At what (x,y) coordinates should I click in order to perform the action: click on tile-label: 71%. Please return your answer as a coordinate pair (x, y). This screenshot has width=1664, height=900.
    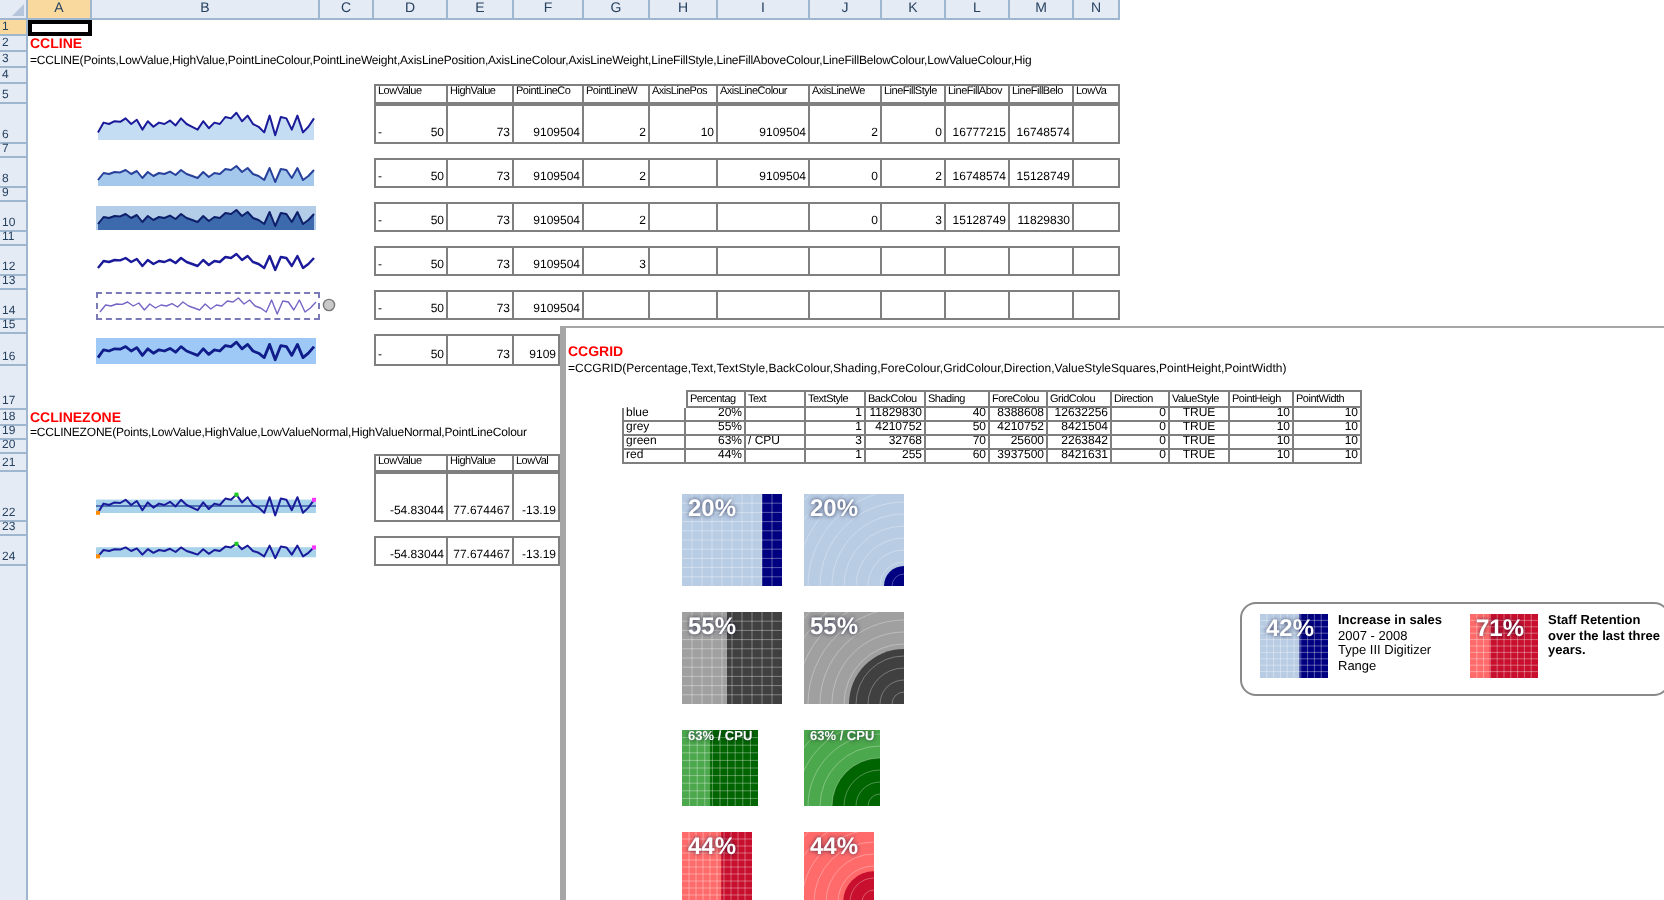
    Looking at the image, I should click on (1500, 628).